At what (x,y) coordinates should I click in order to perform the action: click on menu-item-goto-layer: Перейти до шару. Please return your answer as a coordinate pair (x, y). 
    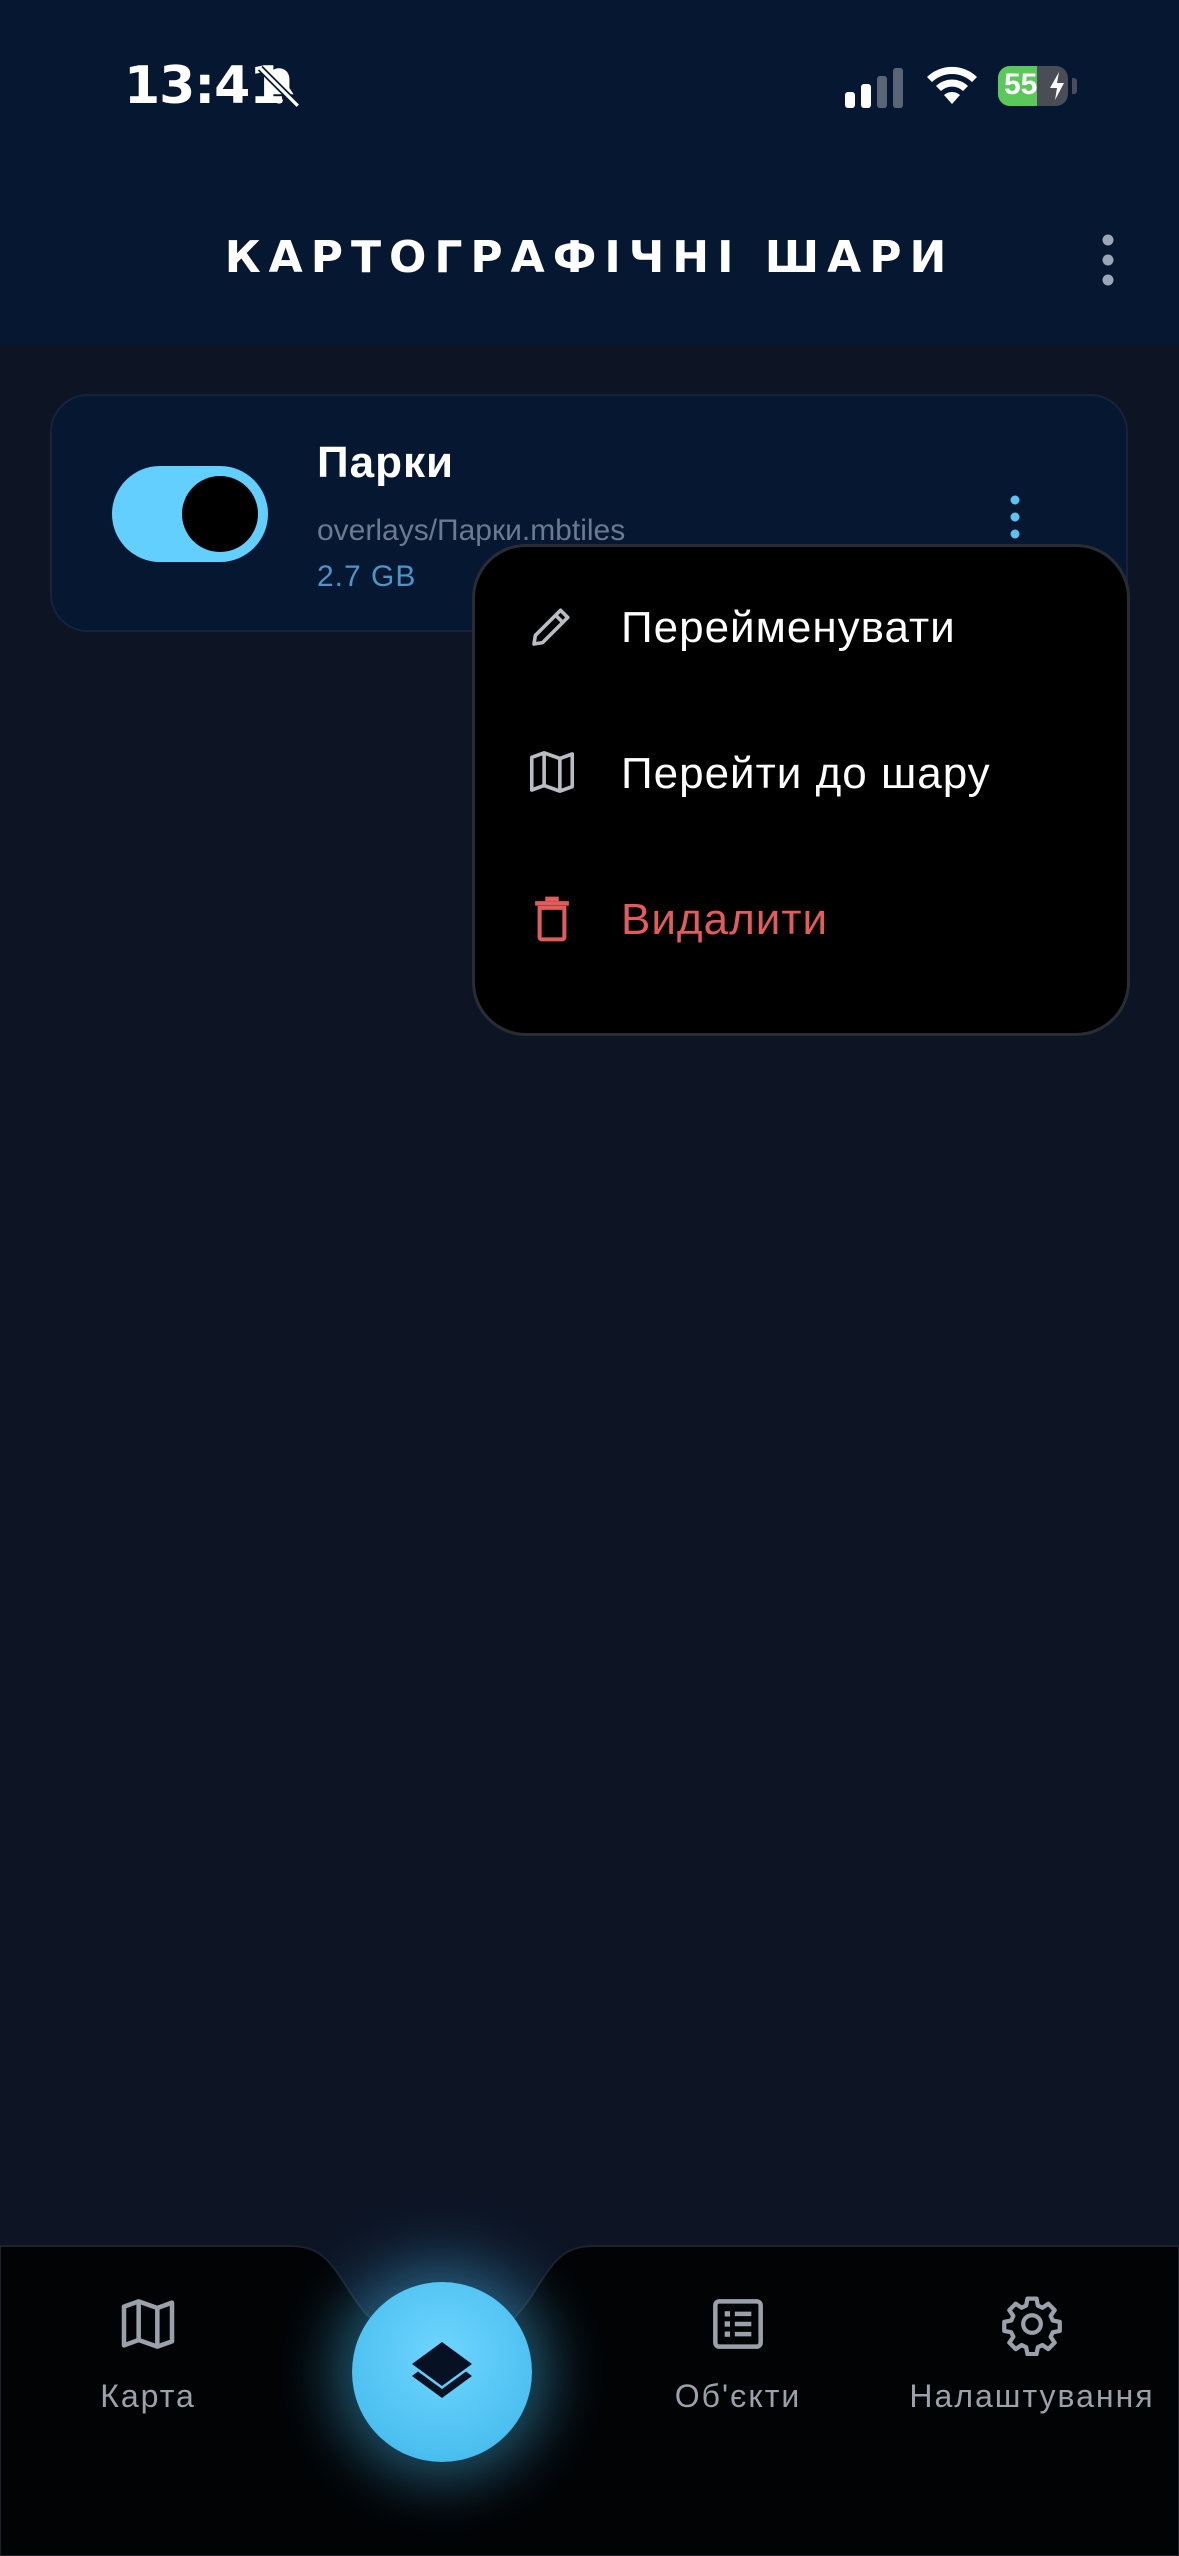
    Looking at the image, I should click on (801, 772).